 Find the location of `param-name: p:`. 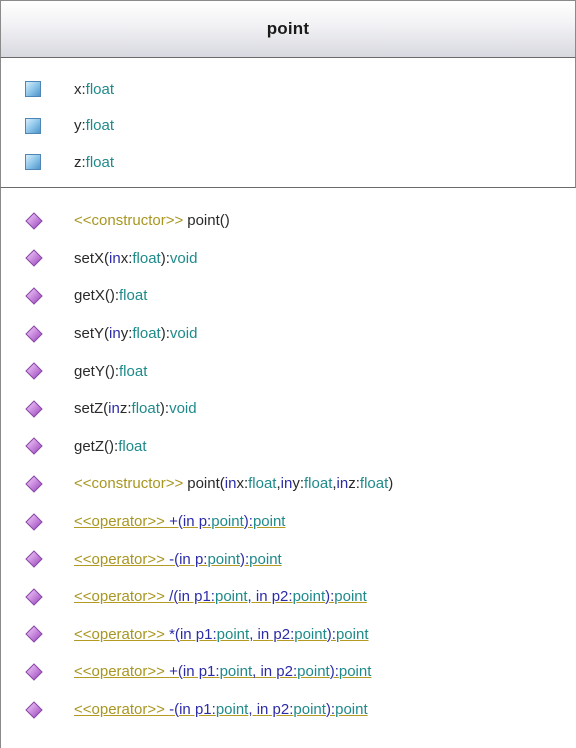

param-name: p: is located at coordinates (203, 522).